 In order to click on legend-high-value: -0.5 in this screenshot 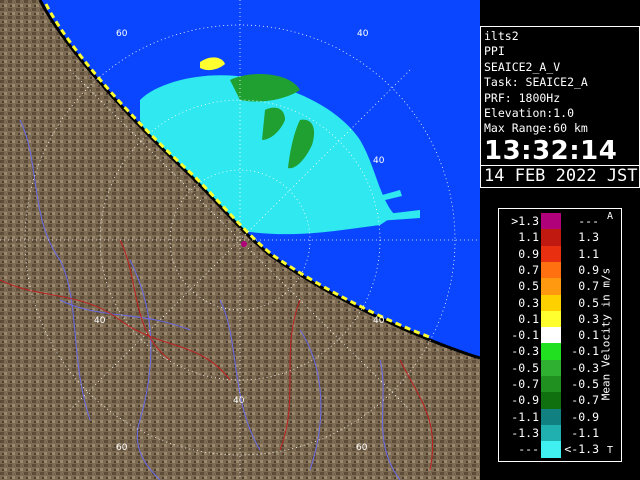, I will do `click(585, 384)`.